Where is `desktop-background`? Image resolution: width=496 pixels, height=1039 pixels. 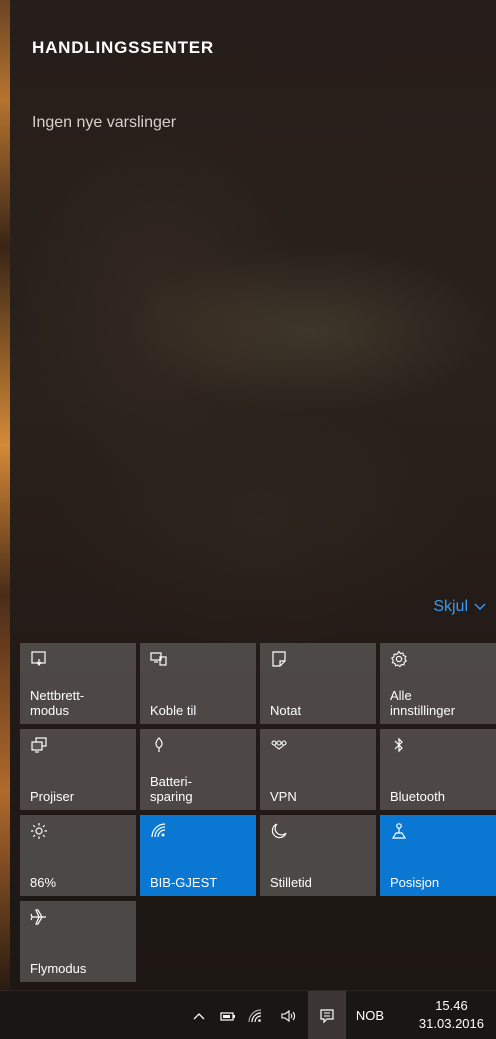 desktop-background is located at coordinates (5, 495).